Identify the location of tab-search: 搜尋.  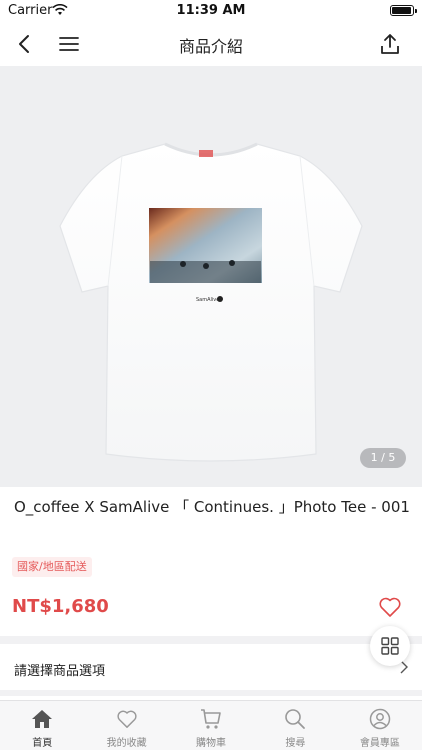
(295, 725).